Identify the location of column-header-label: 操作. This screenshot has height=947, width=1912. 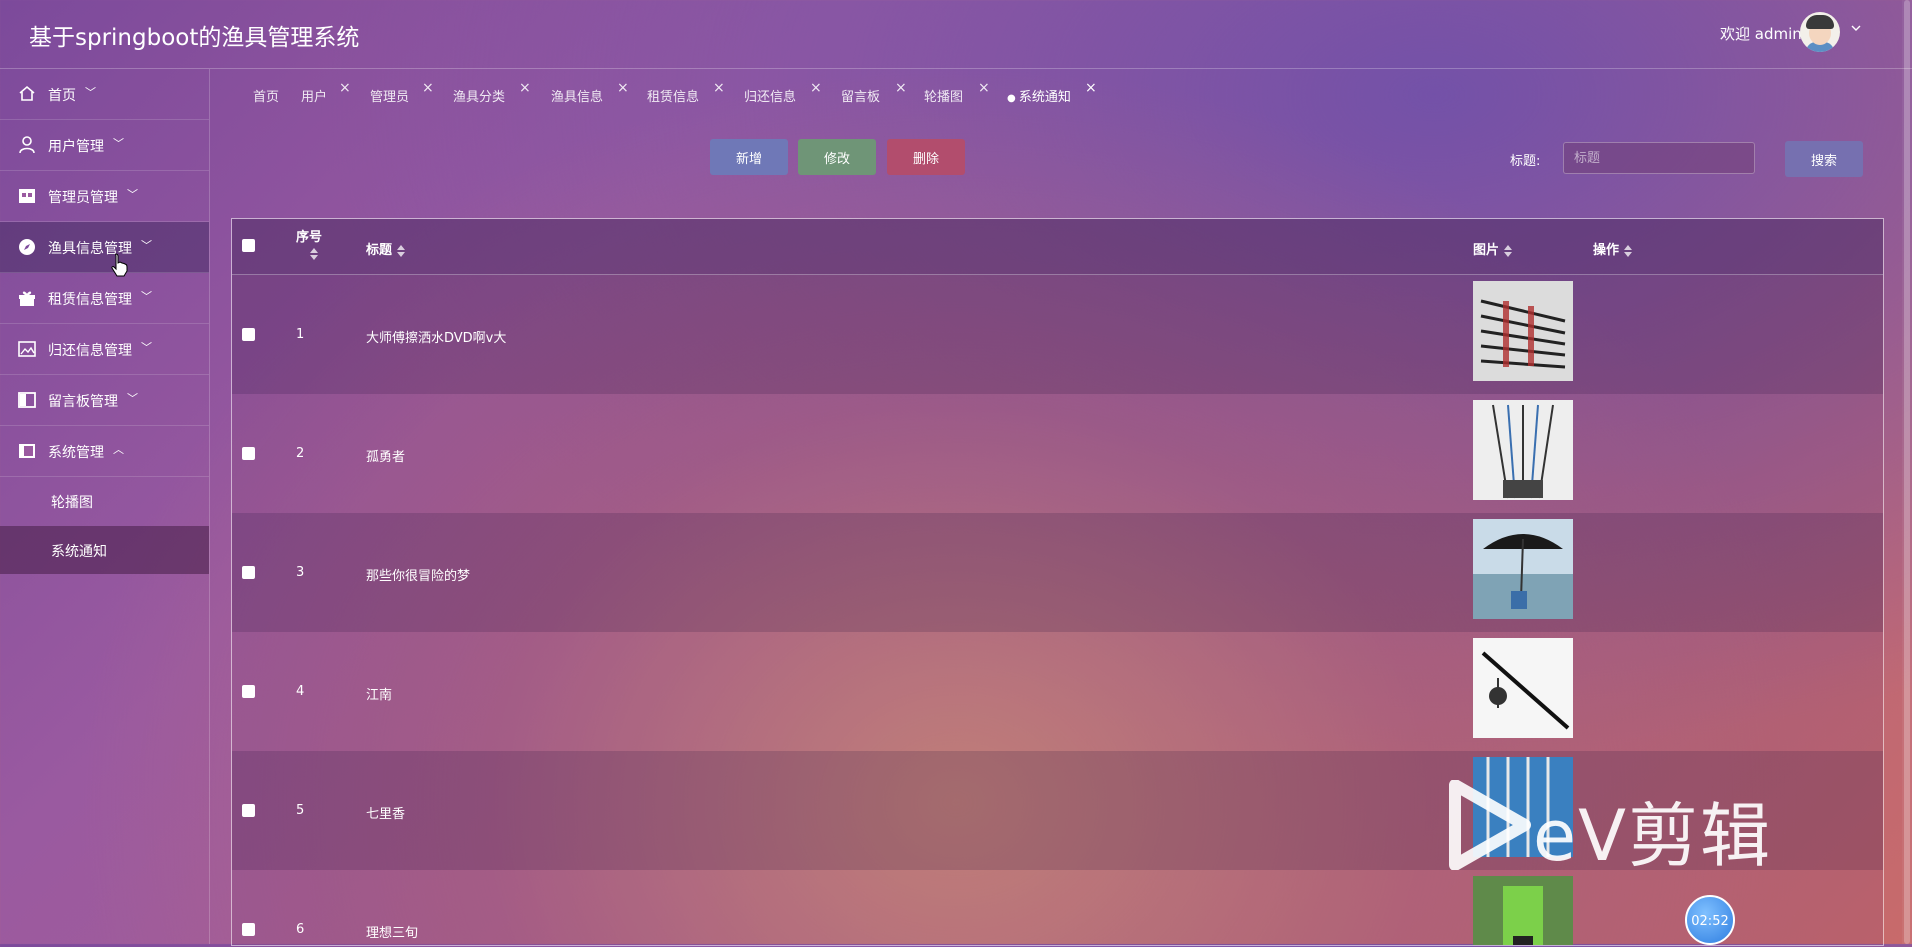
(1606, 250).